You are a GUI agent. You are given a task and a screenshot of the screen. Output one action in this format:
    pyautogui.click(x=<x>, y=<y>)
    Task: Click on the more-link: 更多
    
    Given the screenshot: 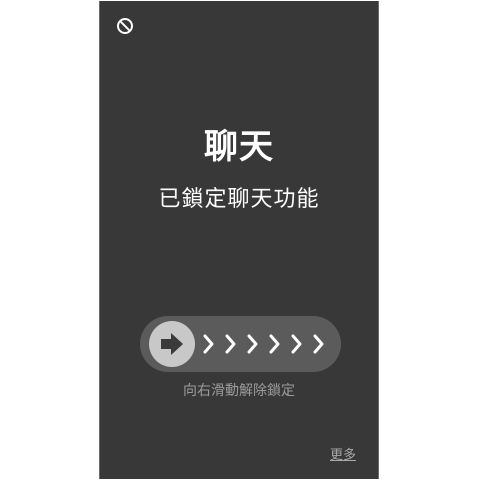 What is the action you would take?
    pyautogui.click(x=343, y=453)
    